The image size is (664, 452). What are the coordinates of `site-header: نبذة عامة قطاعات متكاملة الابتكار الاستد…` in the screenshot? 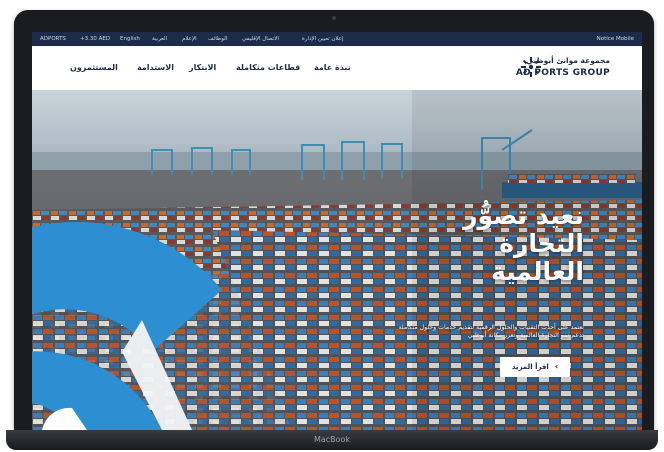 It's located at (337, 68).